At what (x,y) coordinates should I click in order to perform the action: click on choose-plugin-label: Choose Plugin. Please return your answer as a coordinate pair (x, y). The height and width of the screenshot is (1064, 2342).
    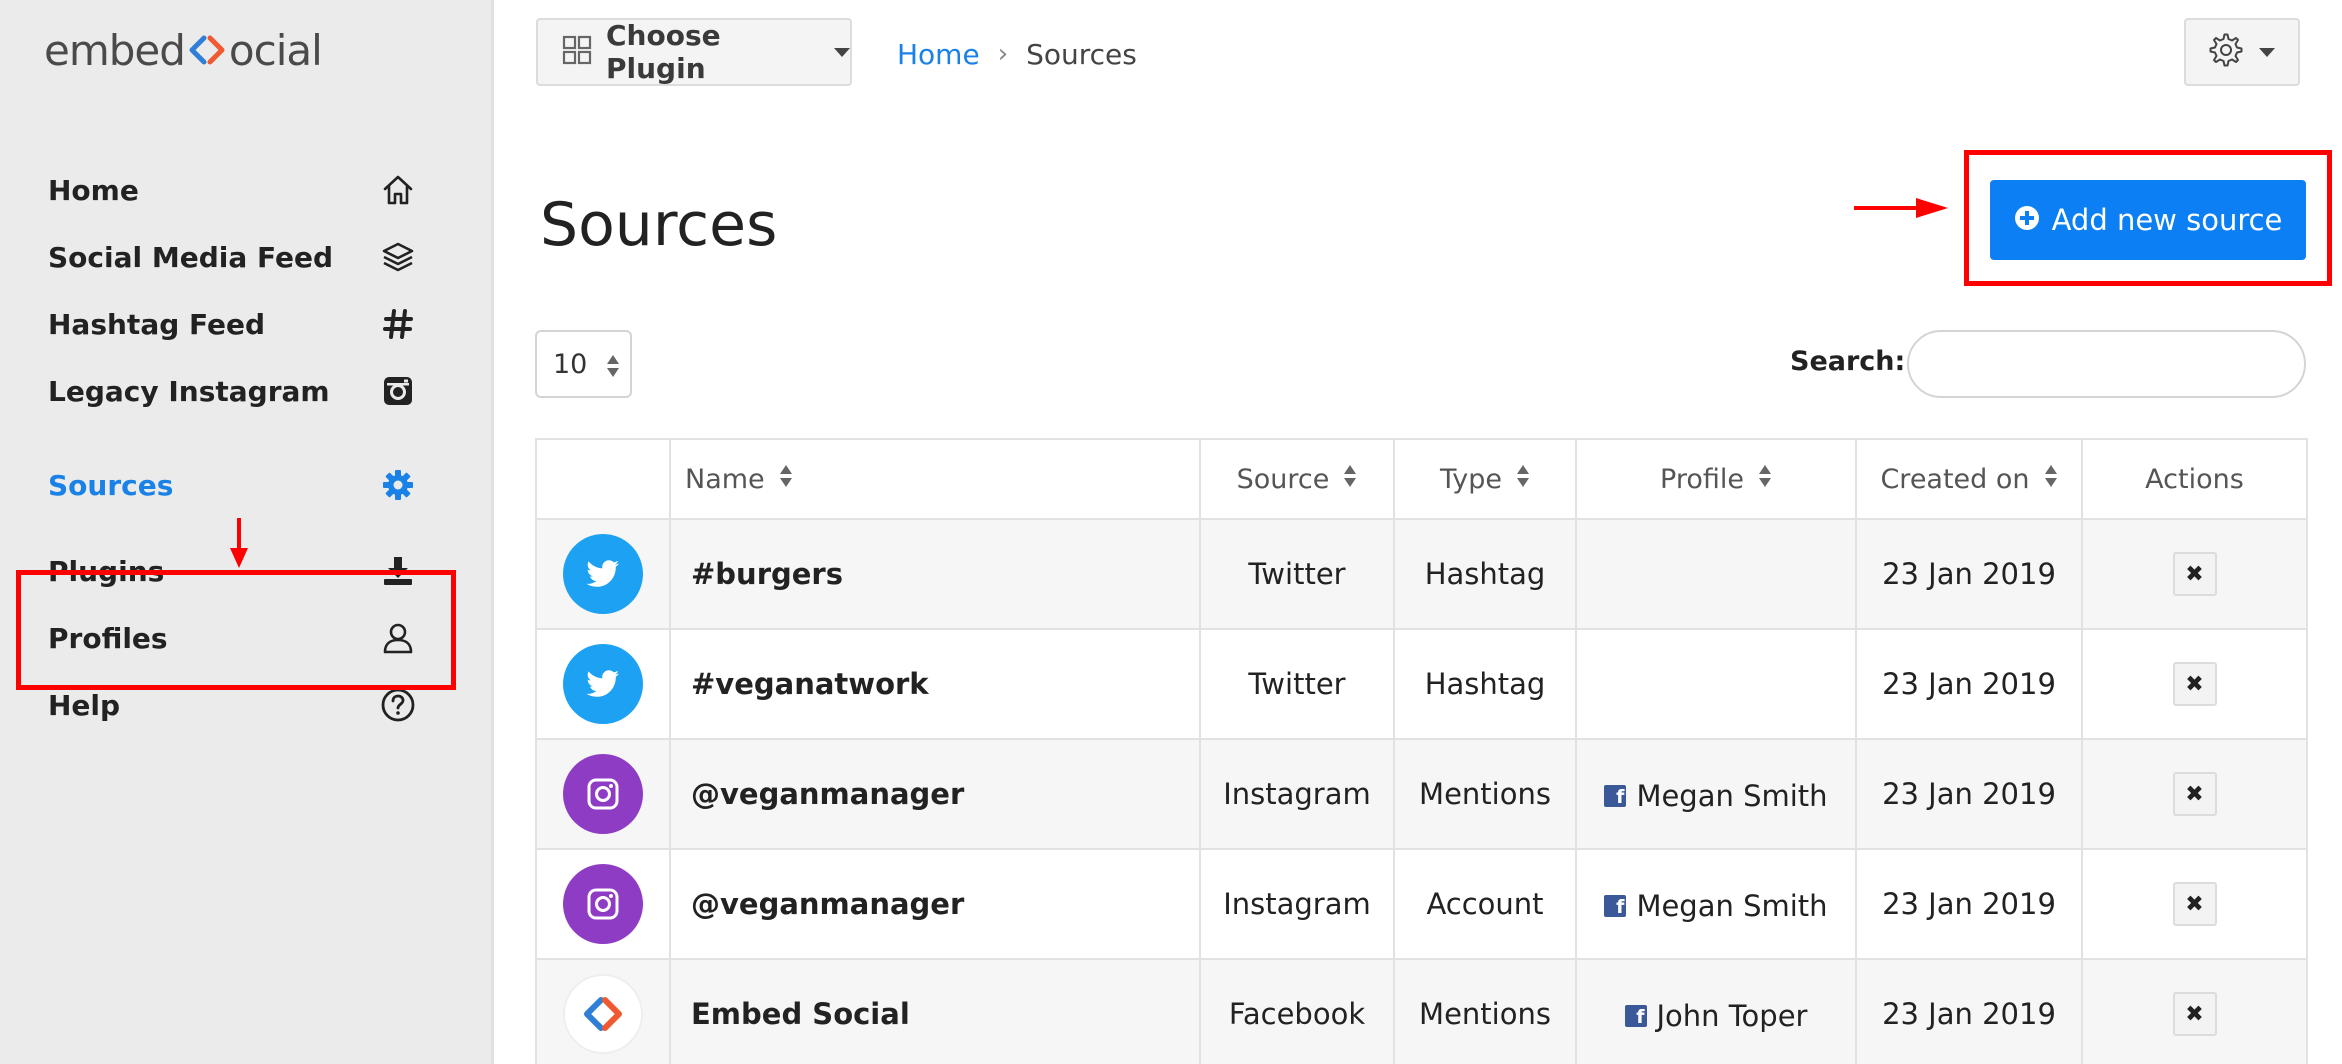
    Looking at the image, I should click on (663, 52).